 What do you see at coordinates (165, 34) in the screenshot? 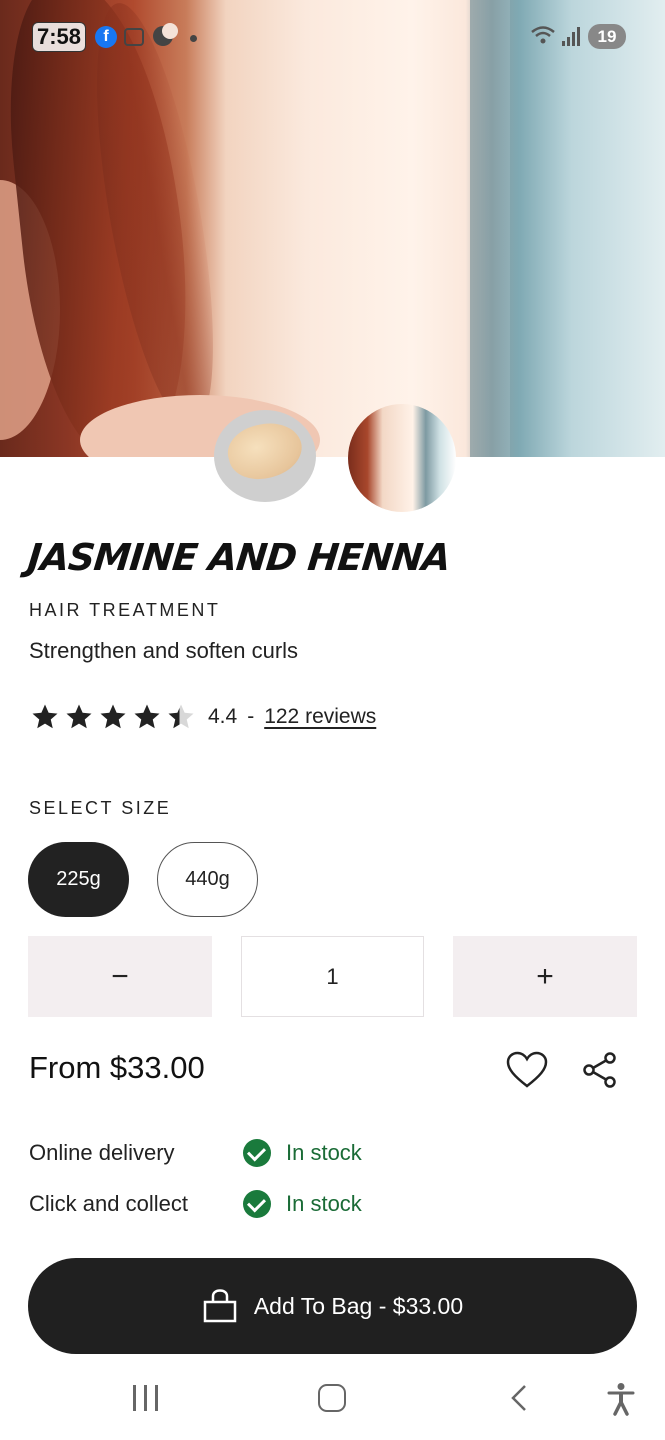
I see `dnd-moon-icon` at bounding box center [165, 34].